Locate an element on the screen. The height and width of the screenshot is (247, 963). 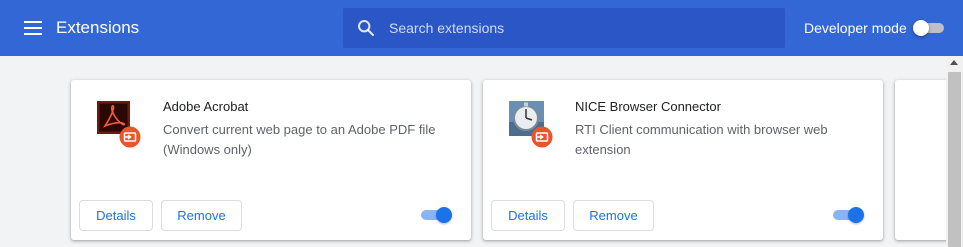
search-box is located at coordinates (564, 28).